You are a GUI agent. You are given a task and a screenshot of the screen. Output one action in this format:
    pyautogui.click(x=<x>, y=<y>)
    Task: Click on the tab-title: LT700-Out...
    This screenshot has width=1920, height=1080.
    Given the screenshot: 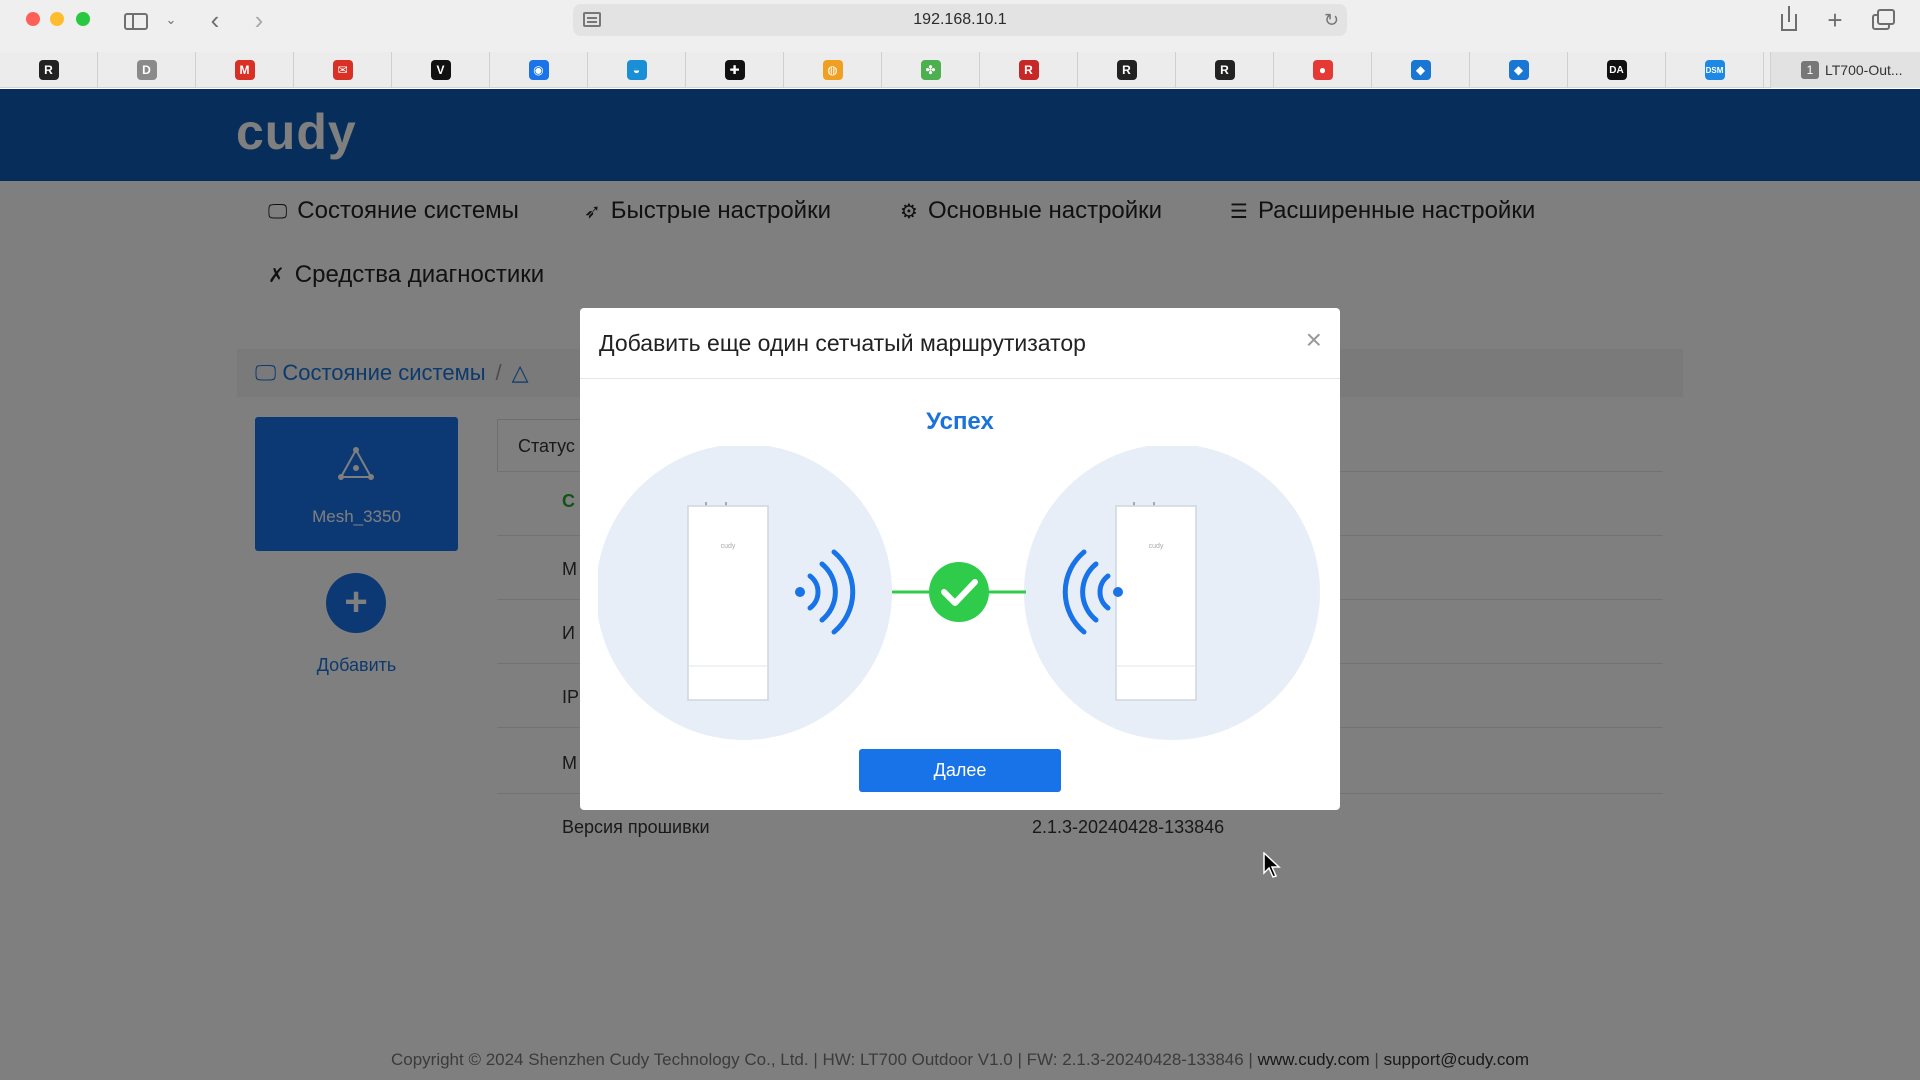 What is the action you would take?
    pyautogui.click(x=1864, y=70)
    